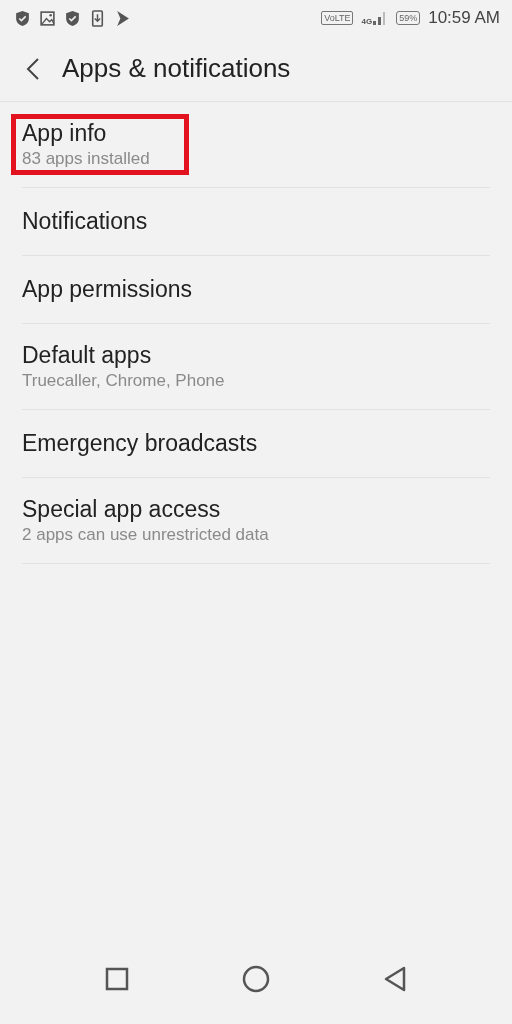 This screenshot has width=512, height=1024. Describe the element at coordinates (256, 221) in the screenshot. I see `setting-title: Notifications` at that location.